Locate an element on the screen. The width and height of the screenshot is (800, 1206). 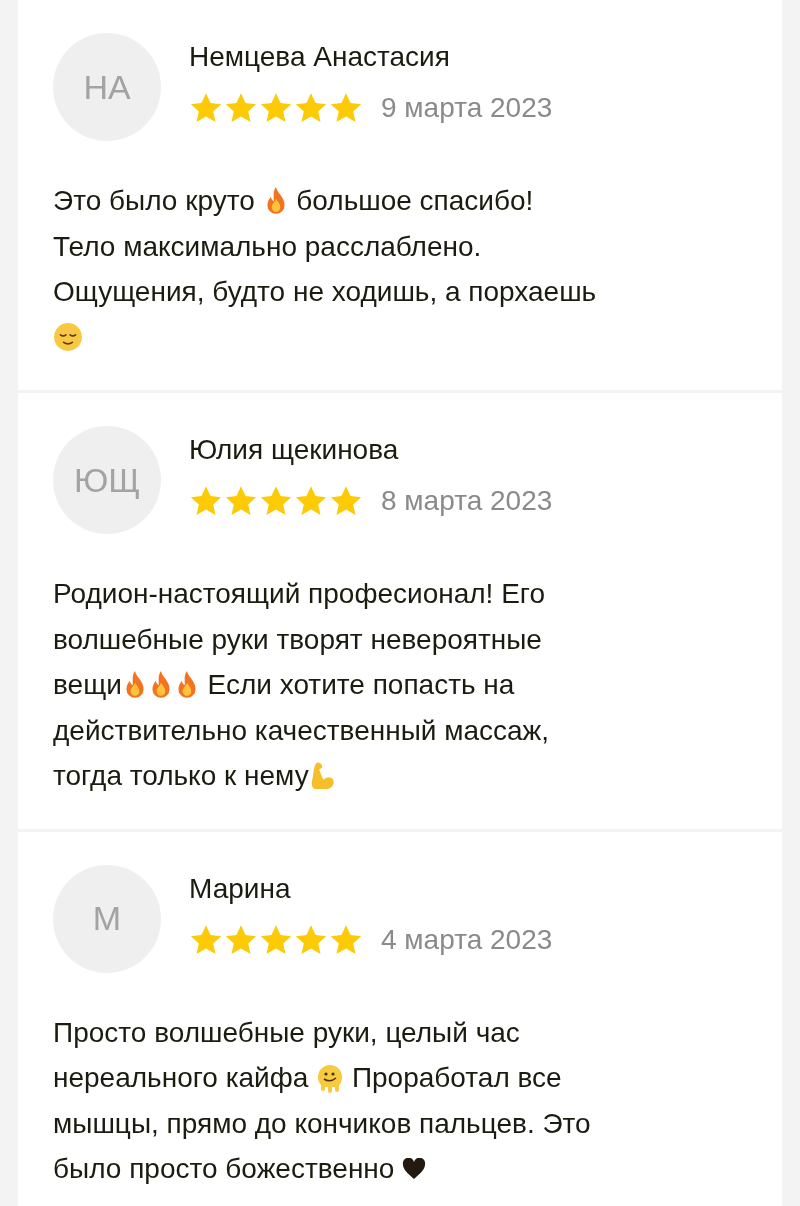
review-text: Тело максимально расслаблено. is located at coordinates (267, 246).